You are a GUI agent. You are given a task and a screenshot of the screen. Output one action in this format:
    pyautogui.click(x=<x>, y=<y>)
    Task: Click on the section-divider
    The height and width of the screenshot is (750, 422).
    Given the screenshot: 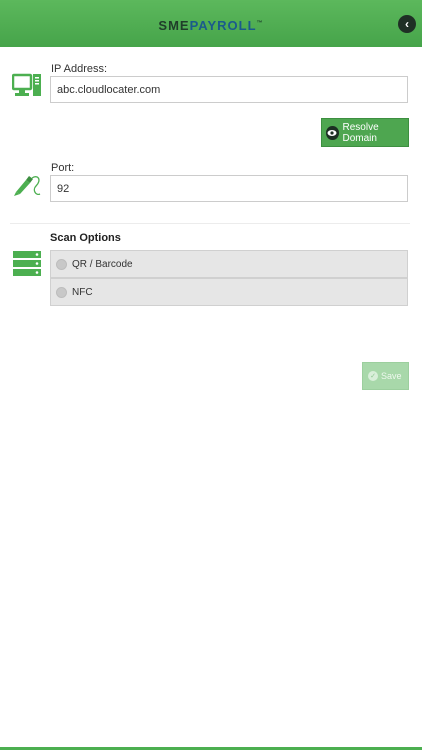 What is the action you would take?
    pyautogui.click(x=210, y=223)
    